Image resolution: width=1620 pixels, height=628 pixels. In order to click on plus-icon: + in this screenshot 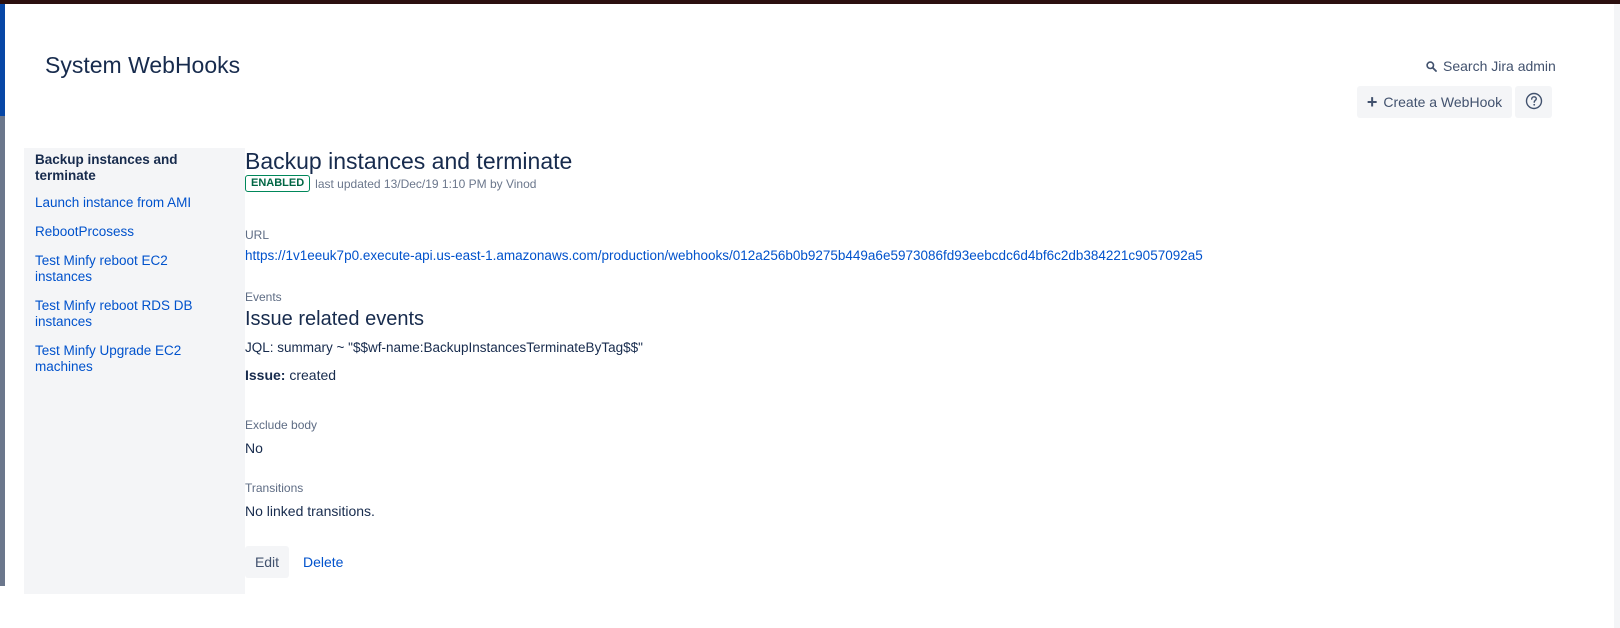, I will do `click(1372, 102)`.